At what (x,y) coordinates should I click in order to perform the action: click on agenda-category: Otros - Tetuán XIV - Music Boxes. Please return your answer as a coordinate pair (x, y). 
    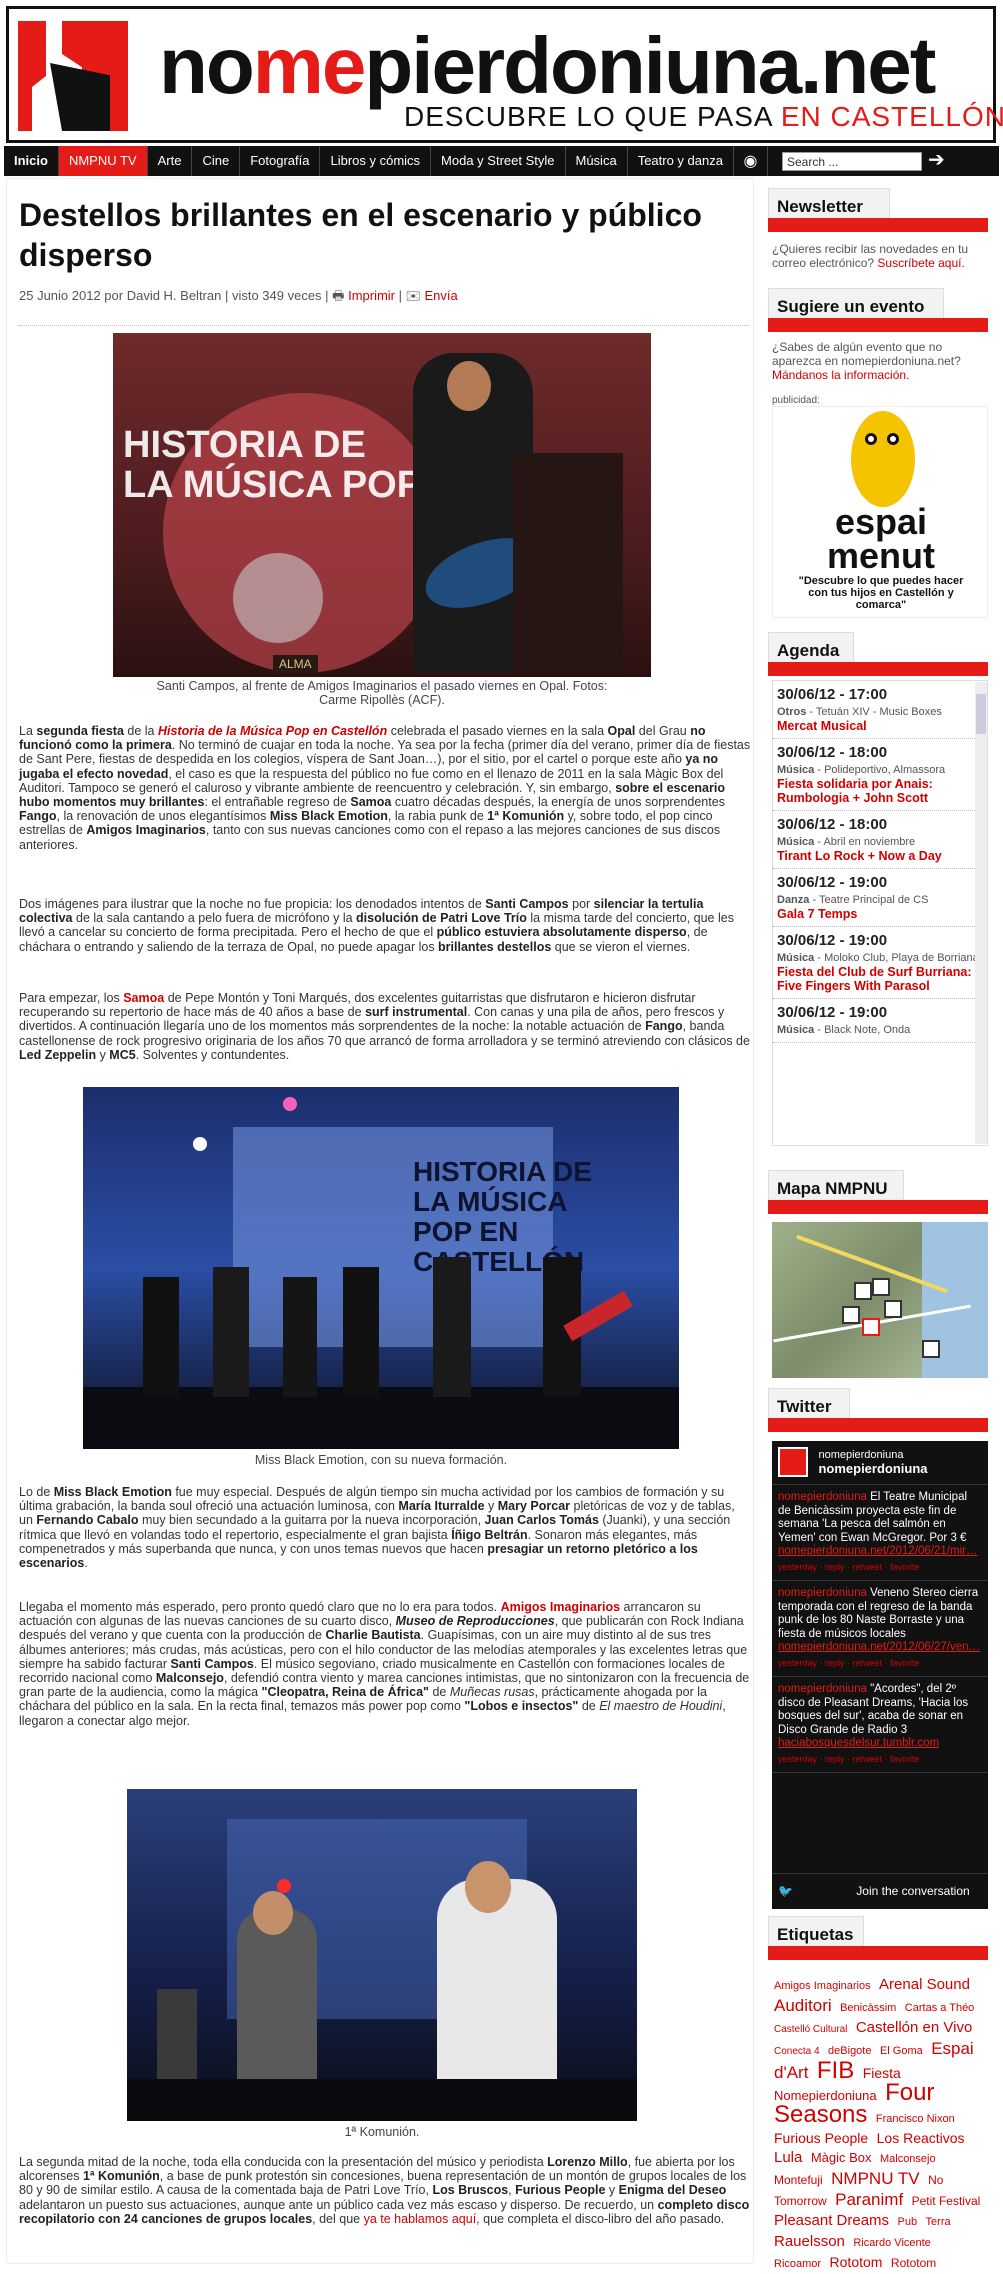
    Looking at the image, I should click on (859, 712).